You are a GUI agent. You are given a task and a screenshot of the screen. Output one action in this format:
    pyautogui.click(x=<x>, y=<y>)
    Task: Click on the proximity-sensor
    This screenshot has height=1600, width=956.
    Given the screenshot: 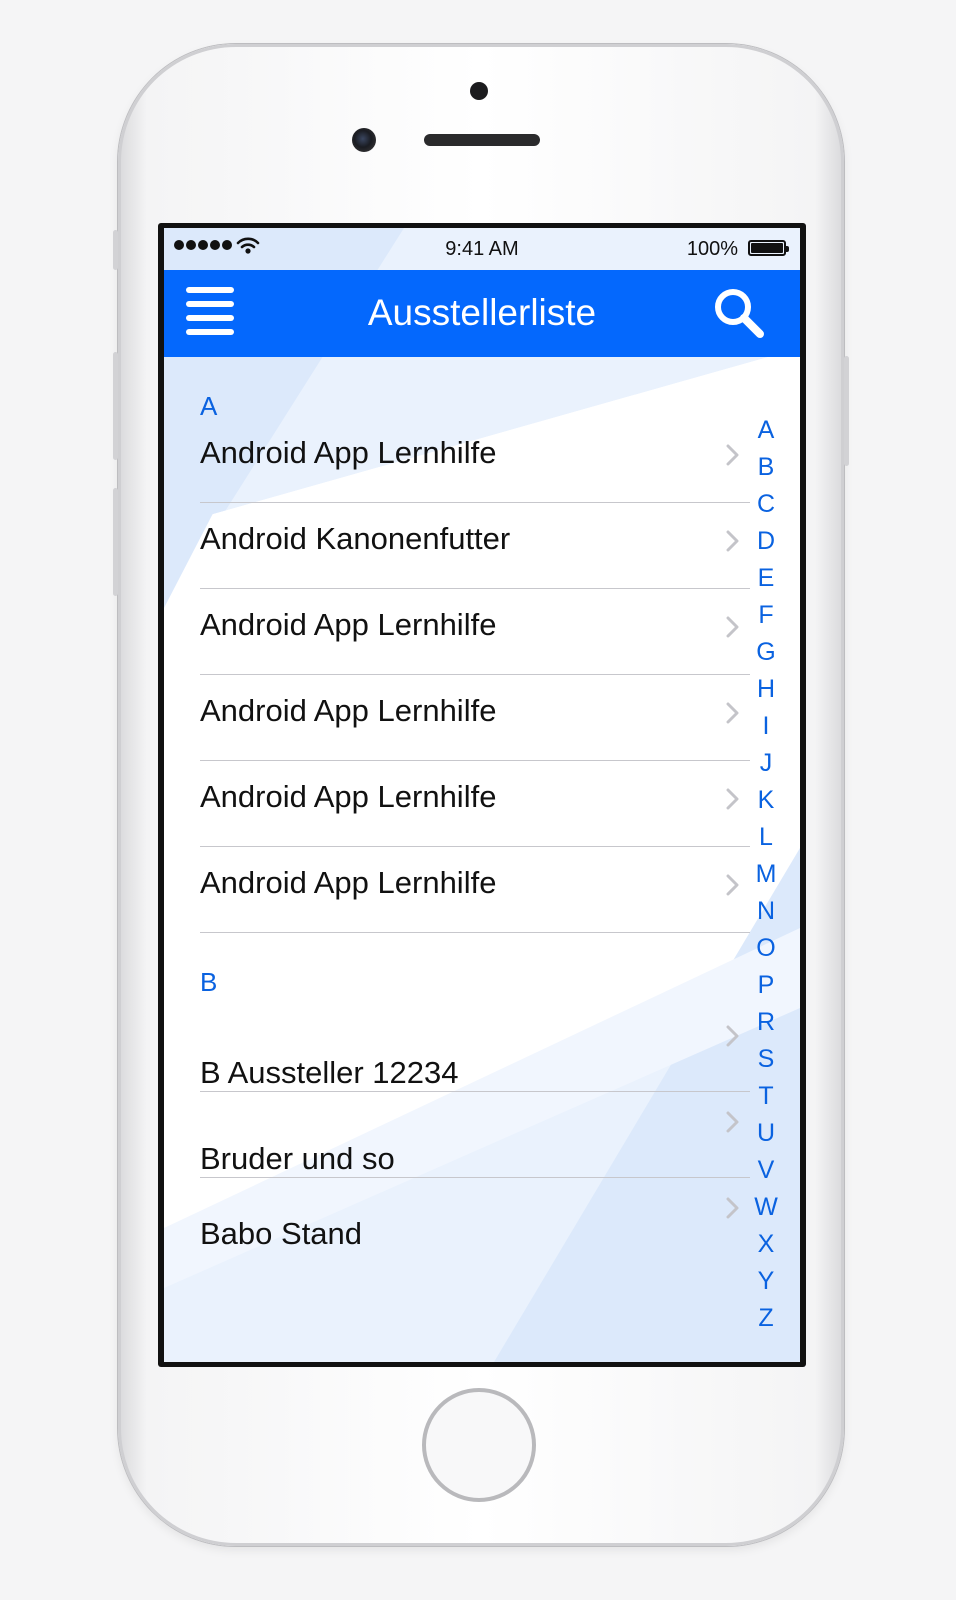 What is the action you would take?
    pyautogui.click(x=479, y=91)
    